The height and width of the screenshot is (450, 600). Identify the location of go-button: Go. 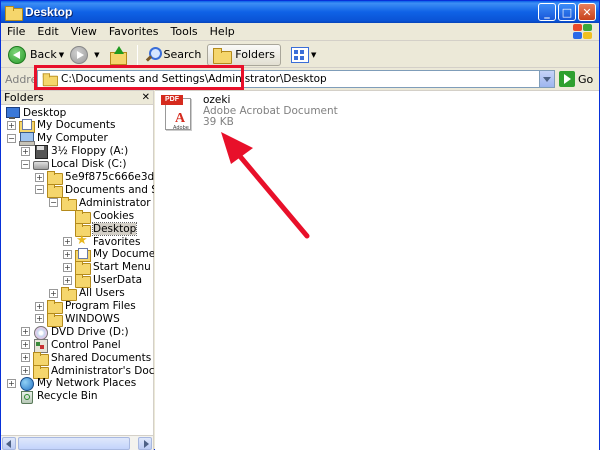
(576, 79).